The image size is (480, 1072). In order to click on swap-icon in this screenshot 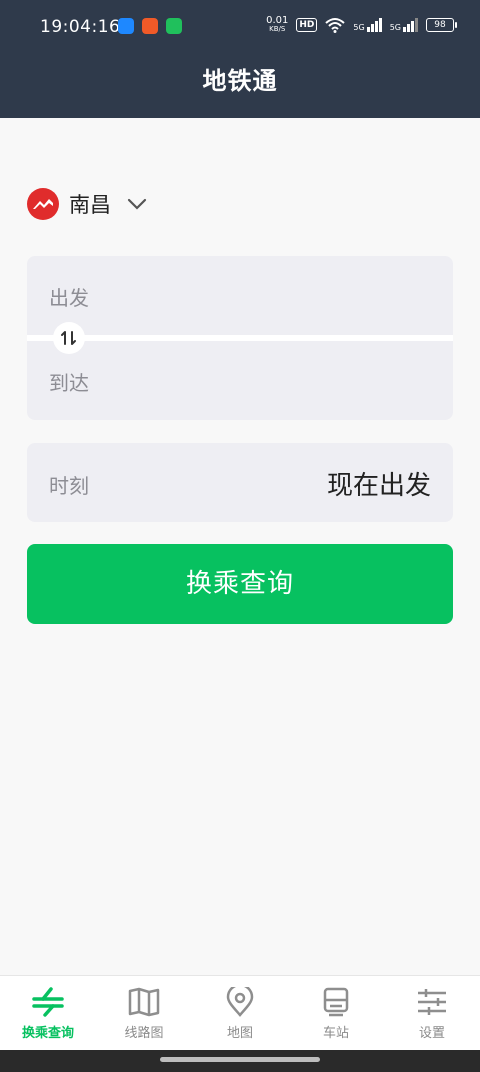, I will do `click(68, 338)`.